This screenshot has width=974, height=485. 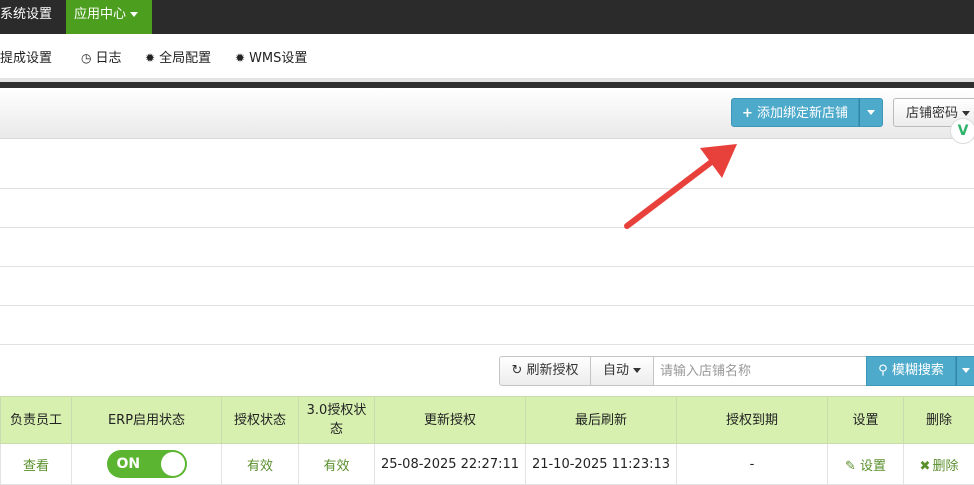 I want to click on cell-erp-status: ON, so click(x=147, y=464).